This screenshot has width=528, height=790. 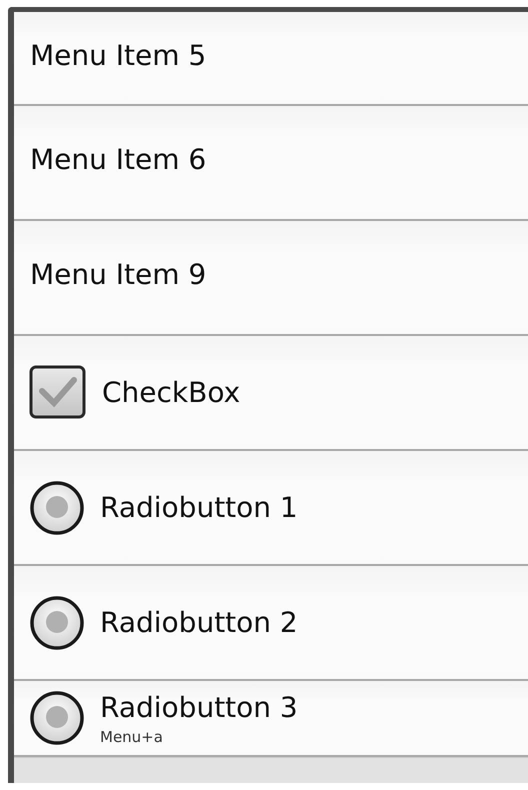 What do you see at coordinates (132, 737) in the screenshot?
I see `shortcut-hint: Menu+a` at bounding box center [132, 737].